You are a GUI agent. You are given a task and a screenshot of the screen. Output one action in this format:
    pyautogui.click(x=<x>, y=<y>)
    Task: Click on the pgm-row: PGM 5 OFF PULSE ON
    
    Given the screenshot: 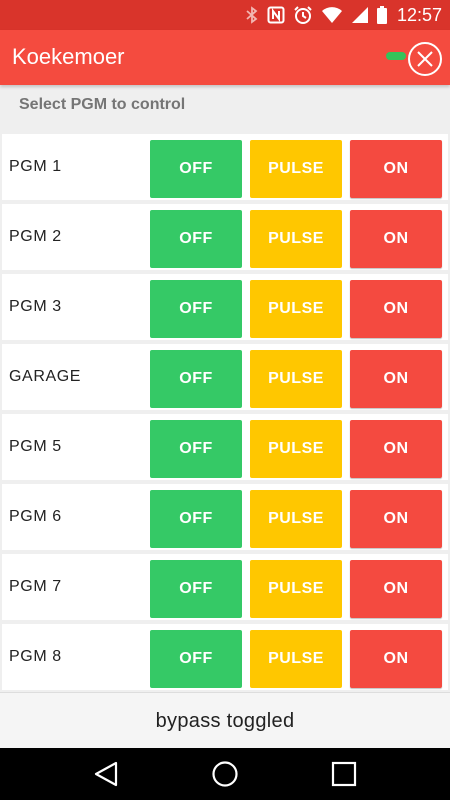 What is the action you would take?
    pyautogui.click(x=225, y=447)
    